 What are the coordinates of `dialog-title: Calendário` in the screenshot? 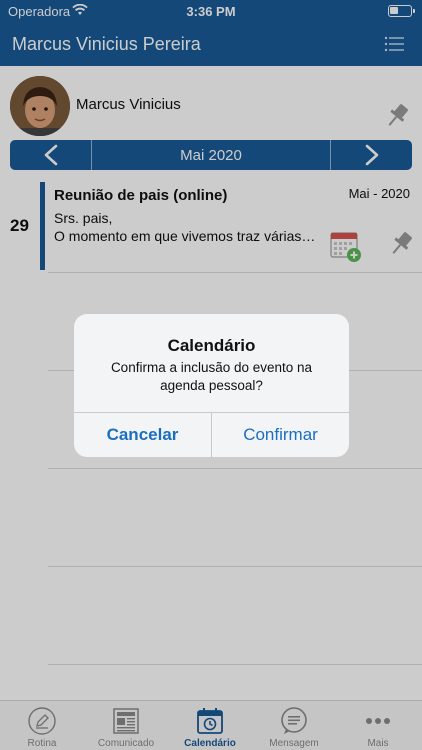 It's located at (211, 345).